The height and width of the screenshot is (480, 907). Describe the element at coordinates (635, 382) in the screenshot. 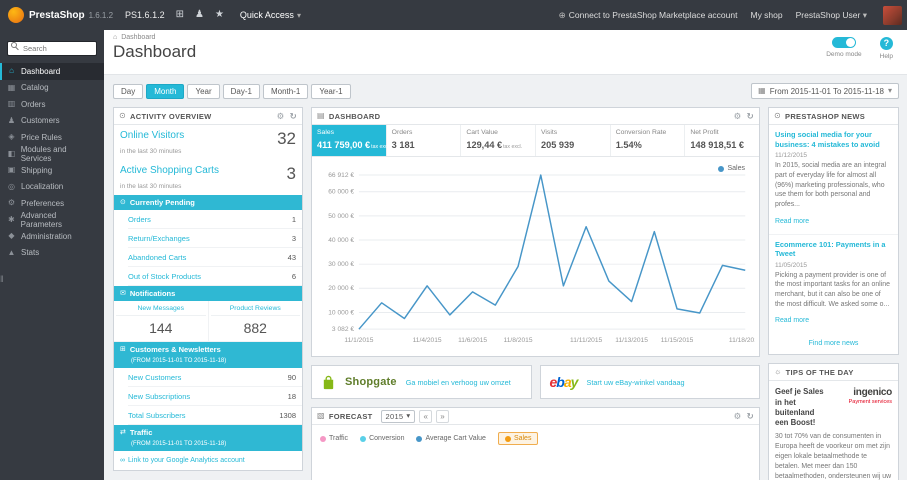

I see `ebay-link: Start uw eBay-winkel vandaag` at that location.